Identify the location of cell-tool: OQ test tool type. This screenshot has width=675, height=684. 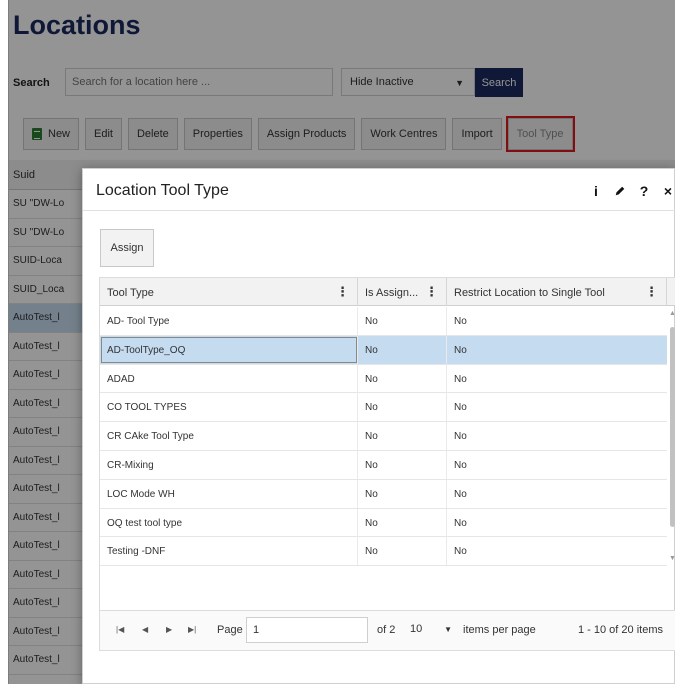
(229, 522).